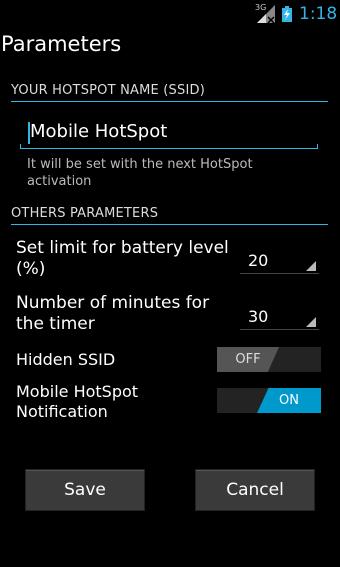 This screenshot has width=340, height=567. What do you see at coordinates (289, 400) in the screenshot?
I see `toggle-state-on: ON` at bounding box center [289, 400].